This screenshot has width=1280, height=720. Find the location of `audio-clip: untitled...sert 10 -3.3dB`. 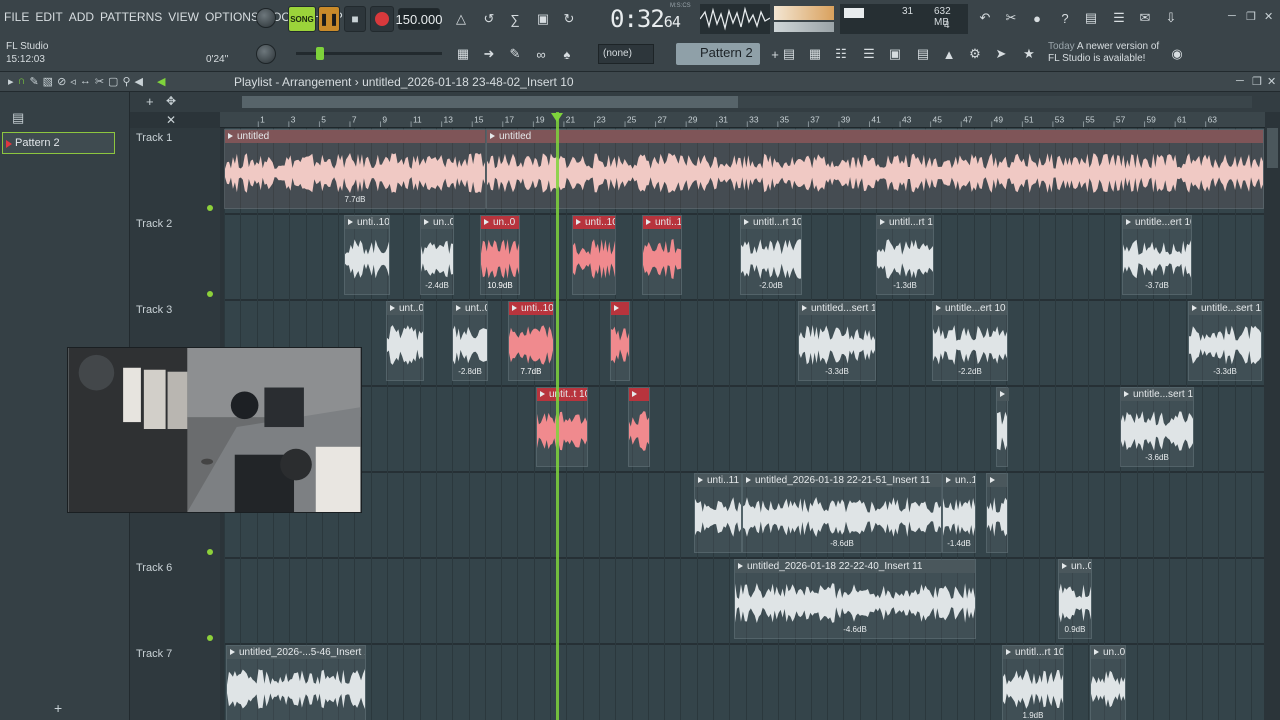

audio-clip: untitled...sert 10 -3.3dB is located at coordinates (837, 341).